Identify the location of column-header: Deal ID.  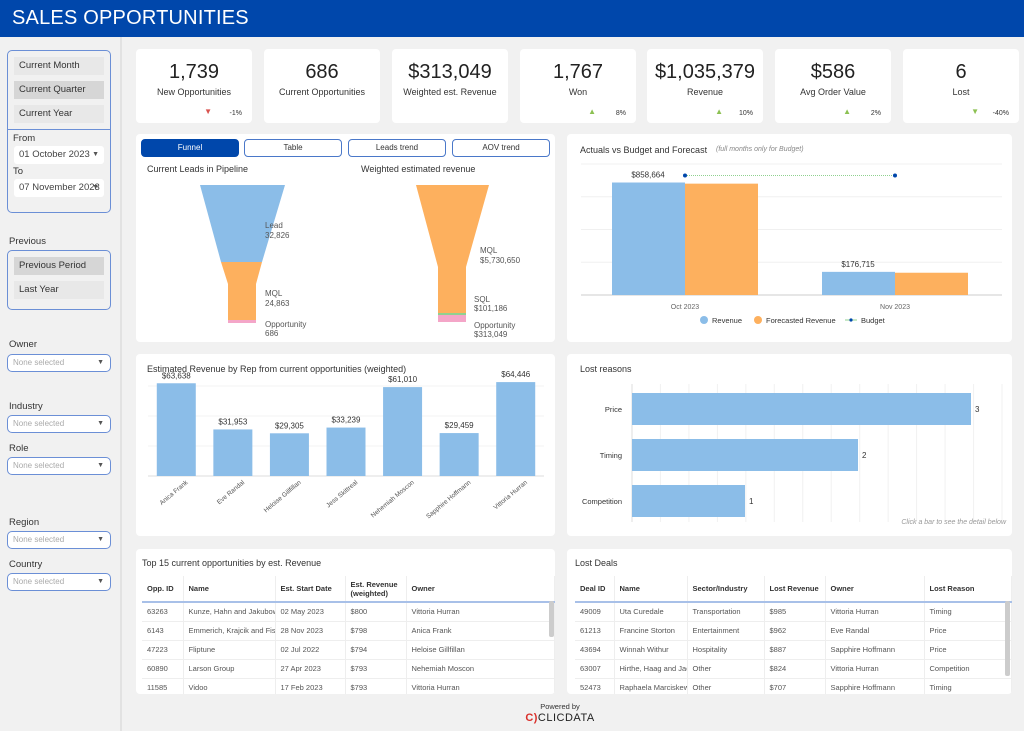
(595, 589).